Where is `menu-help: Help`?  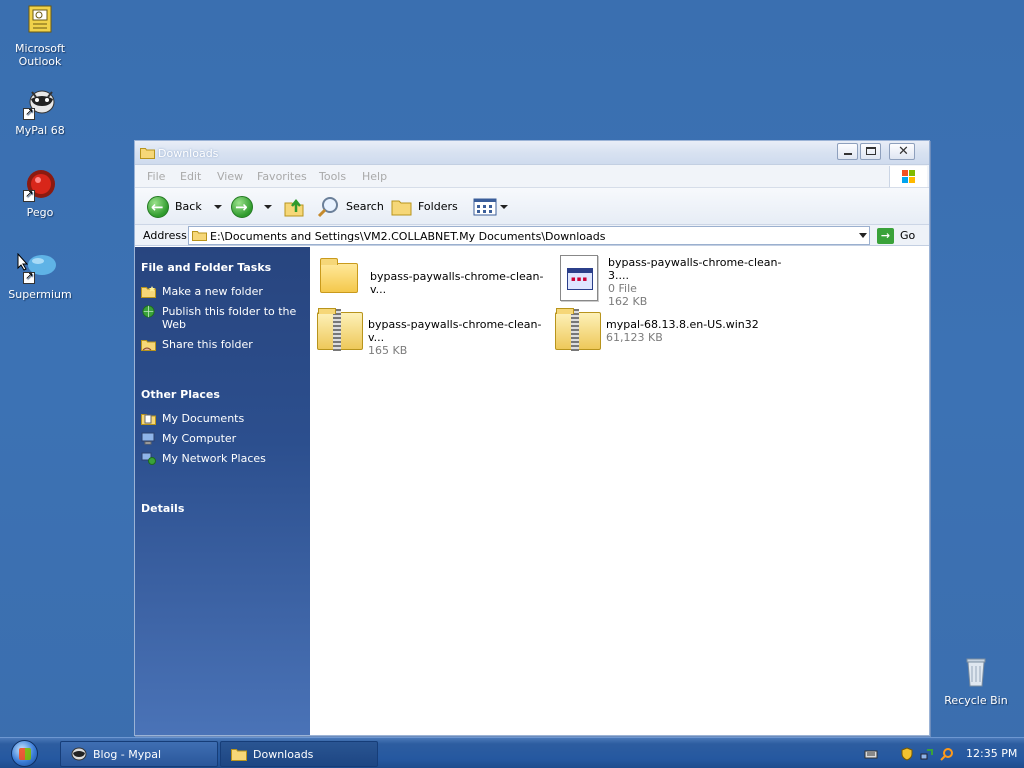
menu-help: Help is located at coordinates (374, 176).